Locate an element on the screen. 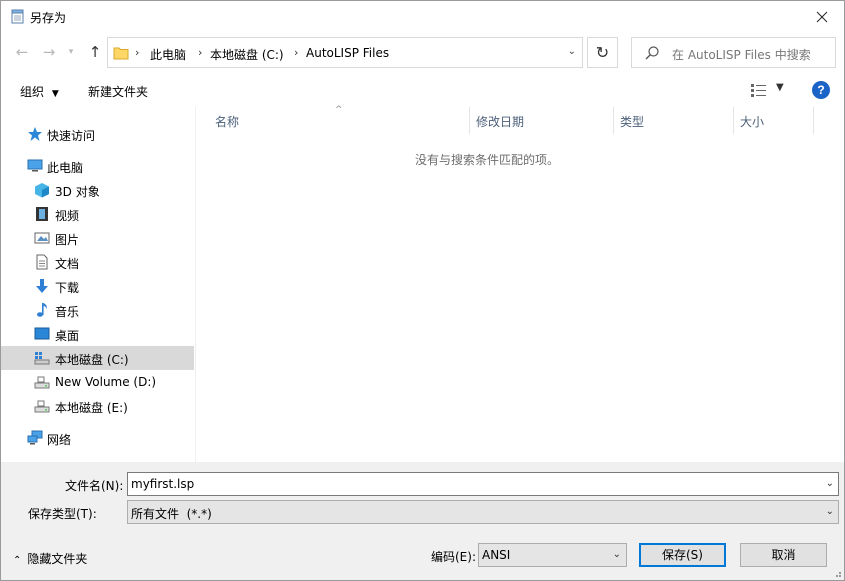 The width and height of the screenshot is (845, 581). forward-arrow-icon: → is located at coordinates (49, 52).